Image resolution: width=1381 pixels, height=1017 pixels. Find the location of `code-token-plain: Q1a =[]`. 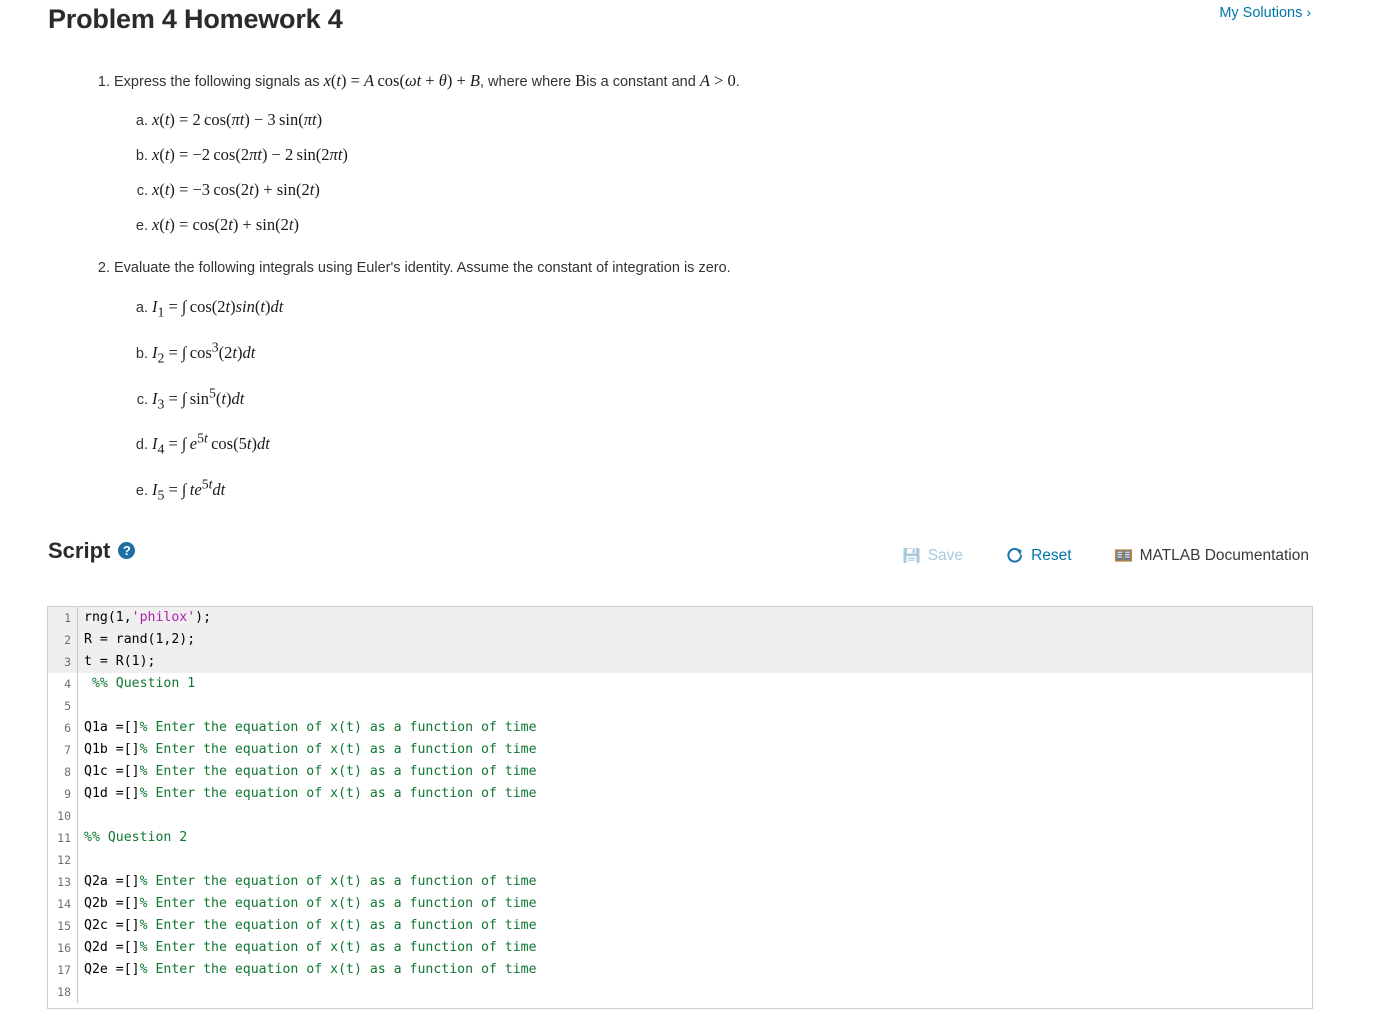

code-token-plain: Q1a =[] is located at coordinates (112, 727).